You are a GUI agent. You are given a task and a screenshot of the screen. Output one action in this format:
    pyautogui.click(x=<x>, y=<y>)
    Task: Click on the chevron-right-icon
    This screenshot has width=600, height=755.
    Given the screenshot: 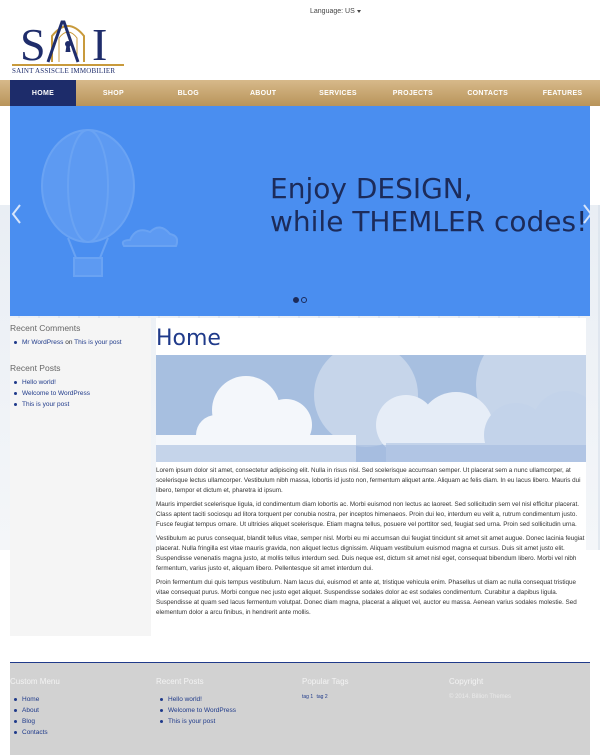 What is the action you would take?
    pyautogui.click(x=585, y=214)
    